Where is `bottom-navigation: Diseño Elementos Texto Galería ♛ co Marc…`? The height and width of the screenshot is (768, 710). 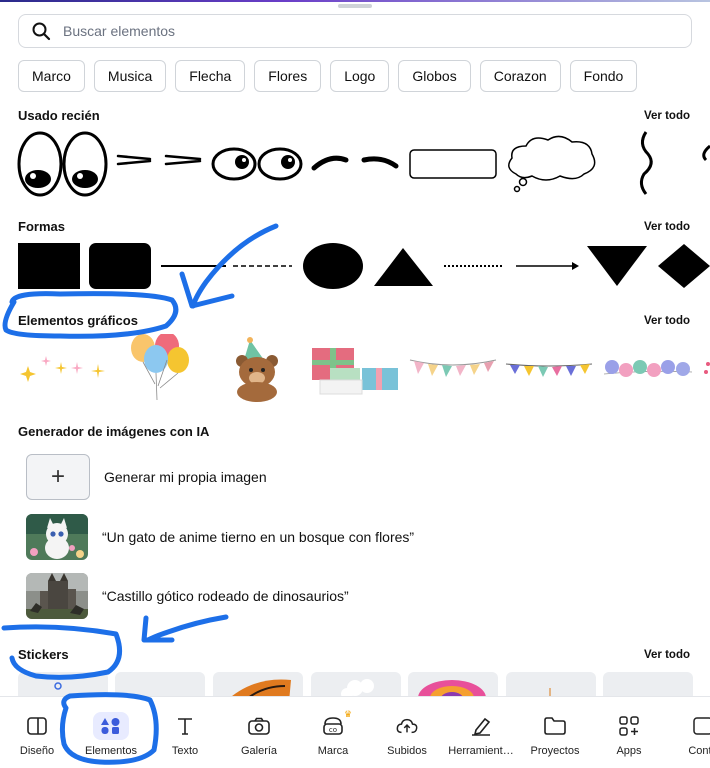 bottom-navigation: Diseño Elementos Texto Galería ♛ co Marc… is located at coordinates (355, 732).